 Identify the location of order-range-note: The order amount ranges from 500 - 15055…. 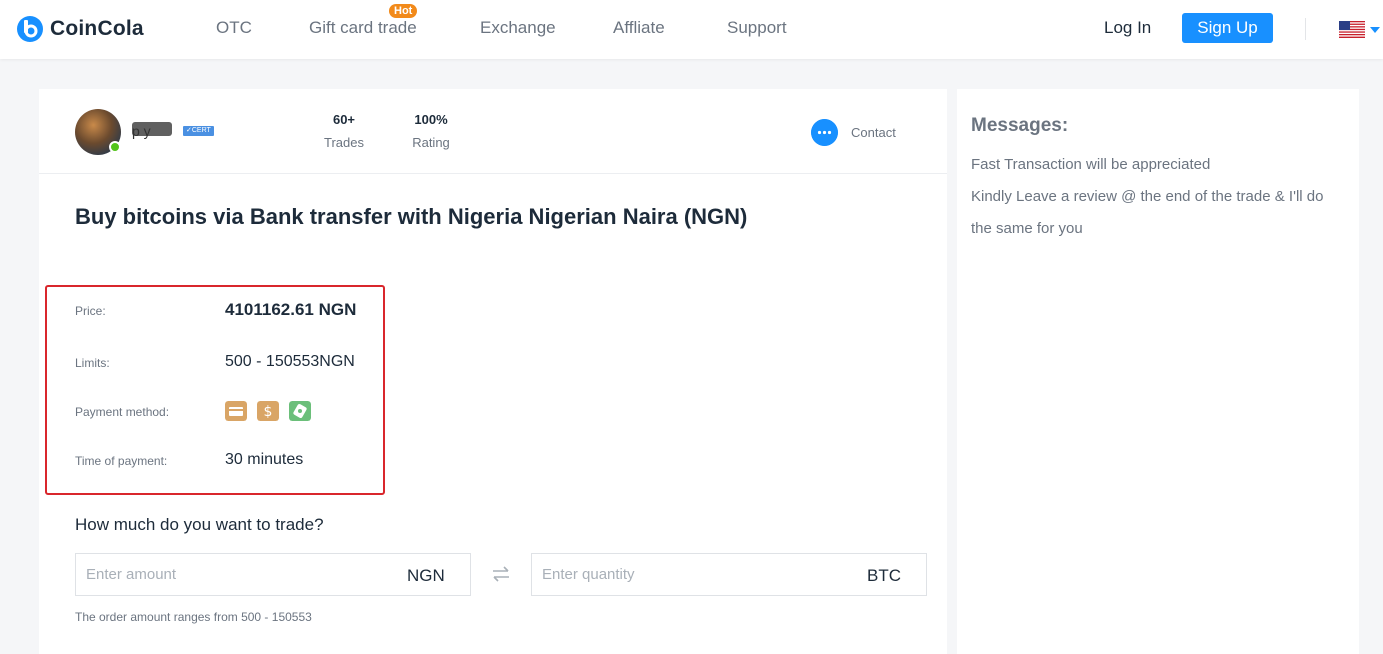
(193, 617).